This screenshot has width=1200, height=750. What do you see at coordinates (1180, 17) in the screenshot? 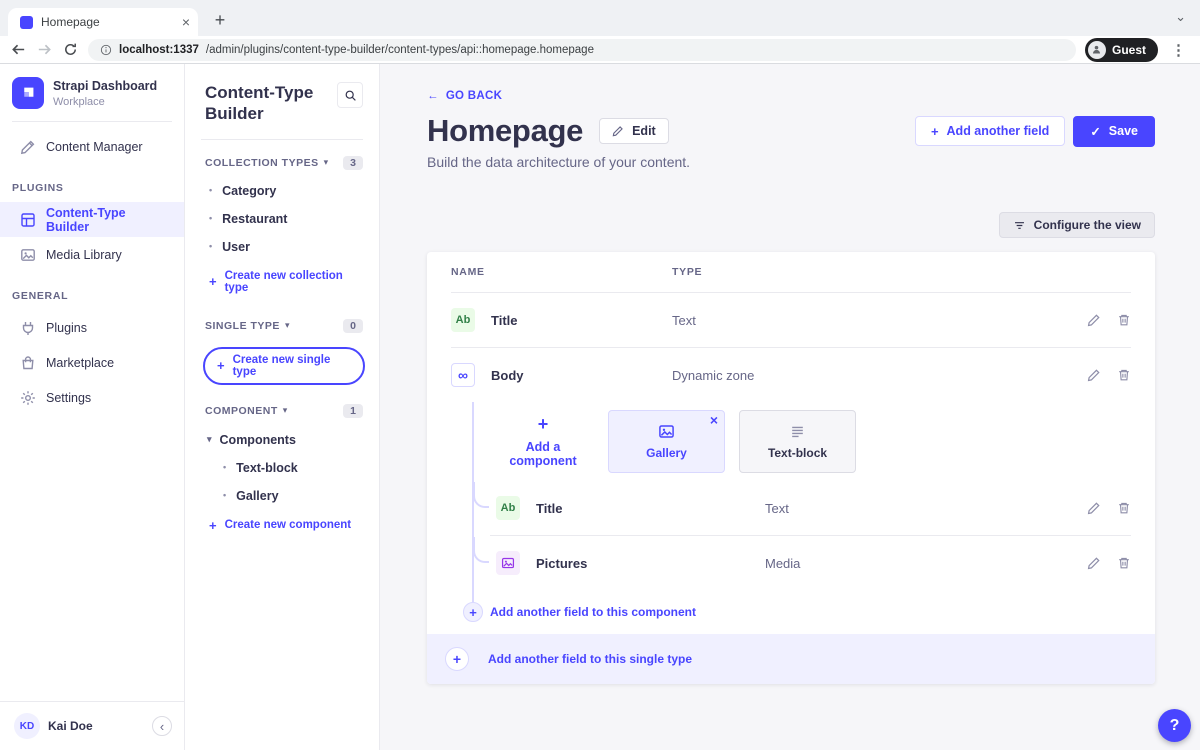
I see `tab-list-chevron-icon: ⌄` at bounding box center [1180, 17].